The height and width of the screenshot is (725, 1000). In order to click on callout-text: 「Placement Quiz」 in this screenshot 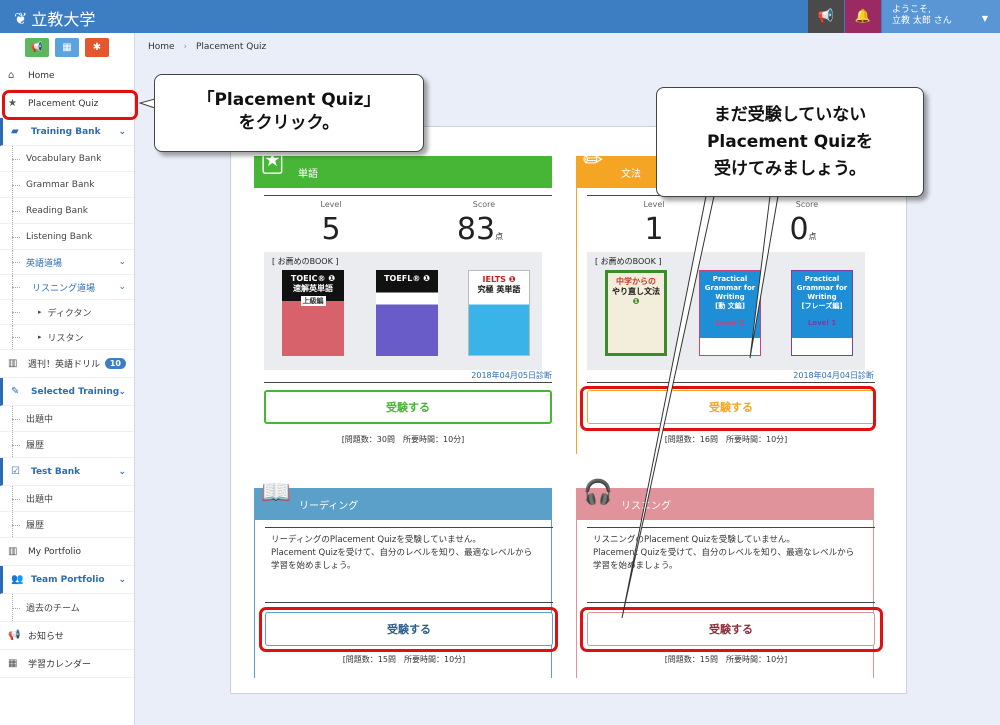, I will do `click(289, 100)`.